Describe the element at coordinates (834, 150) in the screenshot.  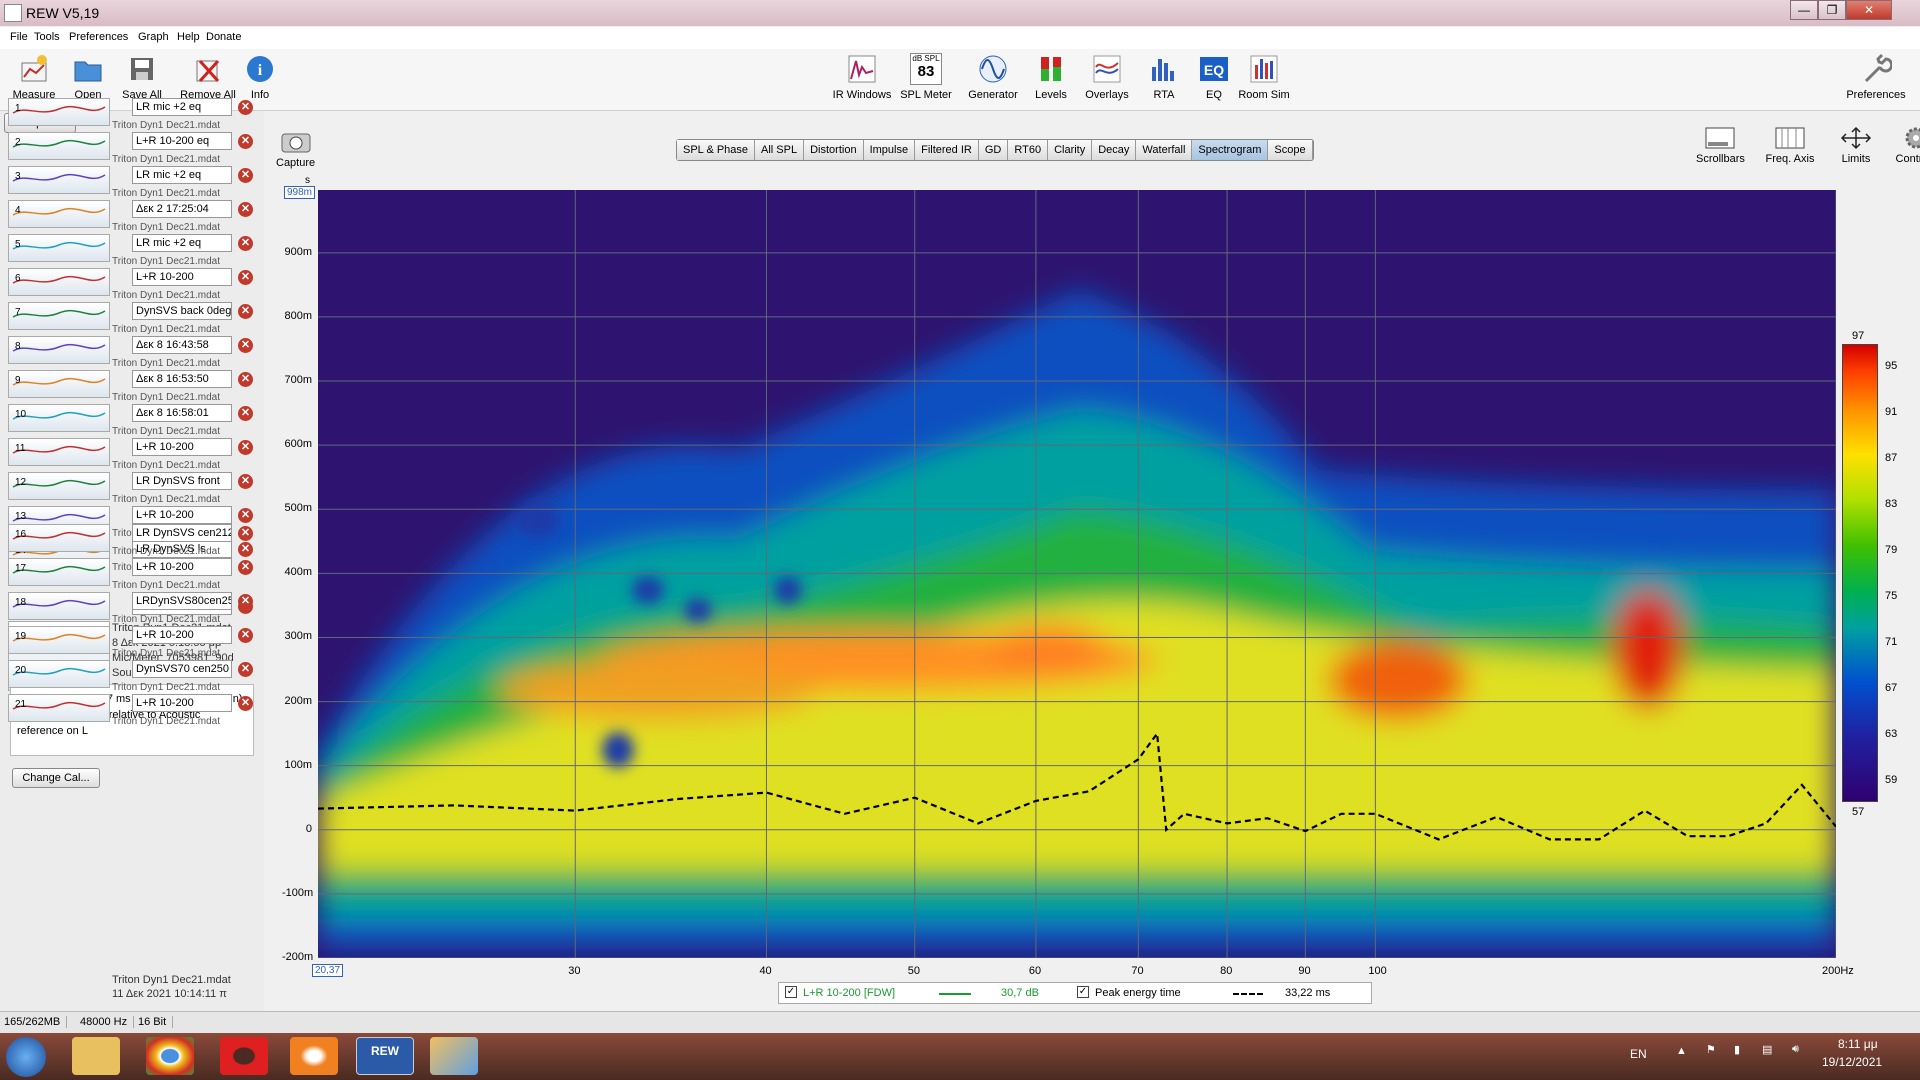
I see `graph-tab: Distortion` at that location.